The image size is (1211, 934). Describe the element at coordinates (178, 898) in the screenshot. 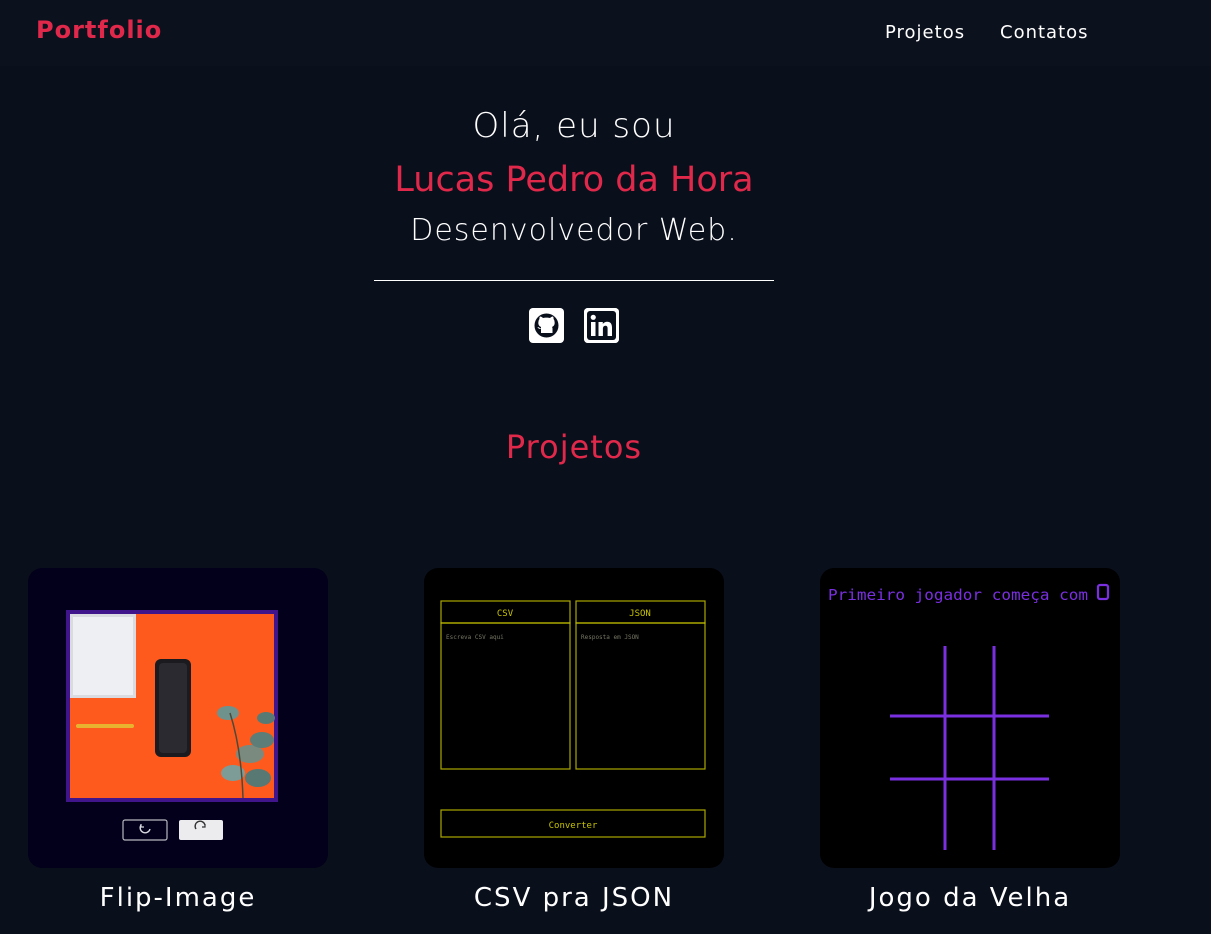

I see `project-title-flip-image: Flip-Image` at that location.